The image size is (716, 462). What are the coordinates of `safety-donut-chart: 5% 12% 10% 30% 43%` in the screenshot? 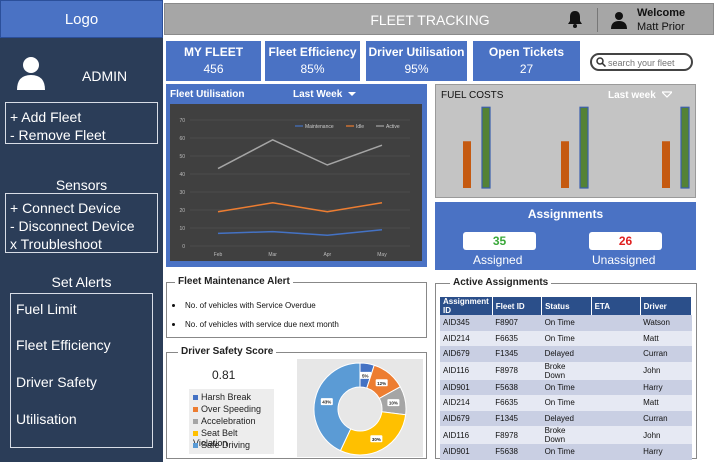 It's located at (360, 408).